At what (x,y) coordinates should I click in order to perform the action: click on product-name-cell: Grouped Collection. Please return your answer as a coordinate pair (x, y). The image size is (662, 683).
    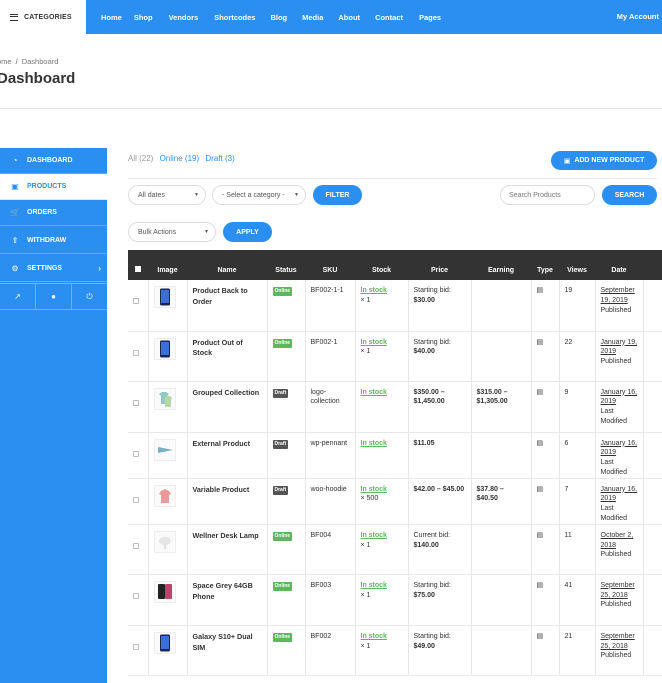
    Looking at the image, I should click on (227, 407).